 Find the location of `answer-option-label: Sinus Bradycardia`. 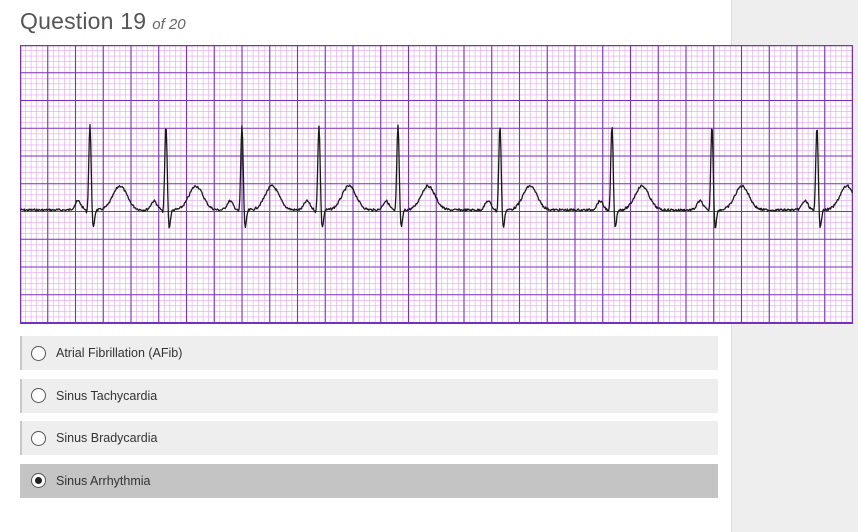

answer-option-label: Sinus Bradycardia is located at coordinates (107, 438).